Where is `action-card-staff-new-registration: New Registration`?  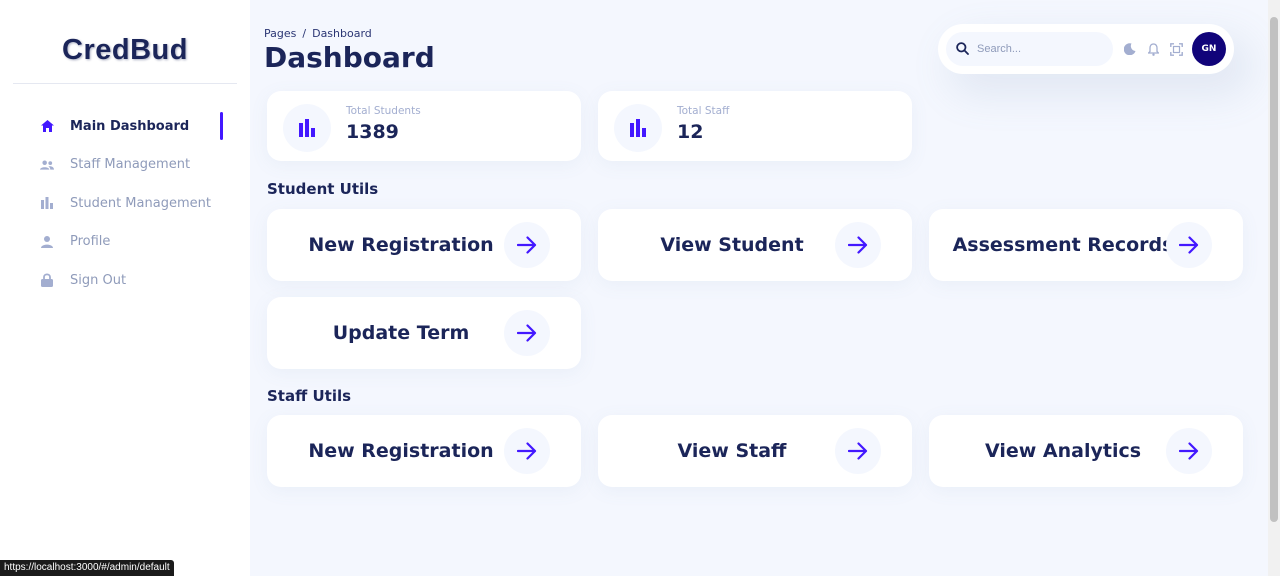
action-card-staff-new-registration: New Registration is located at coordinates (424, 451).